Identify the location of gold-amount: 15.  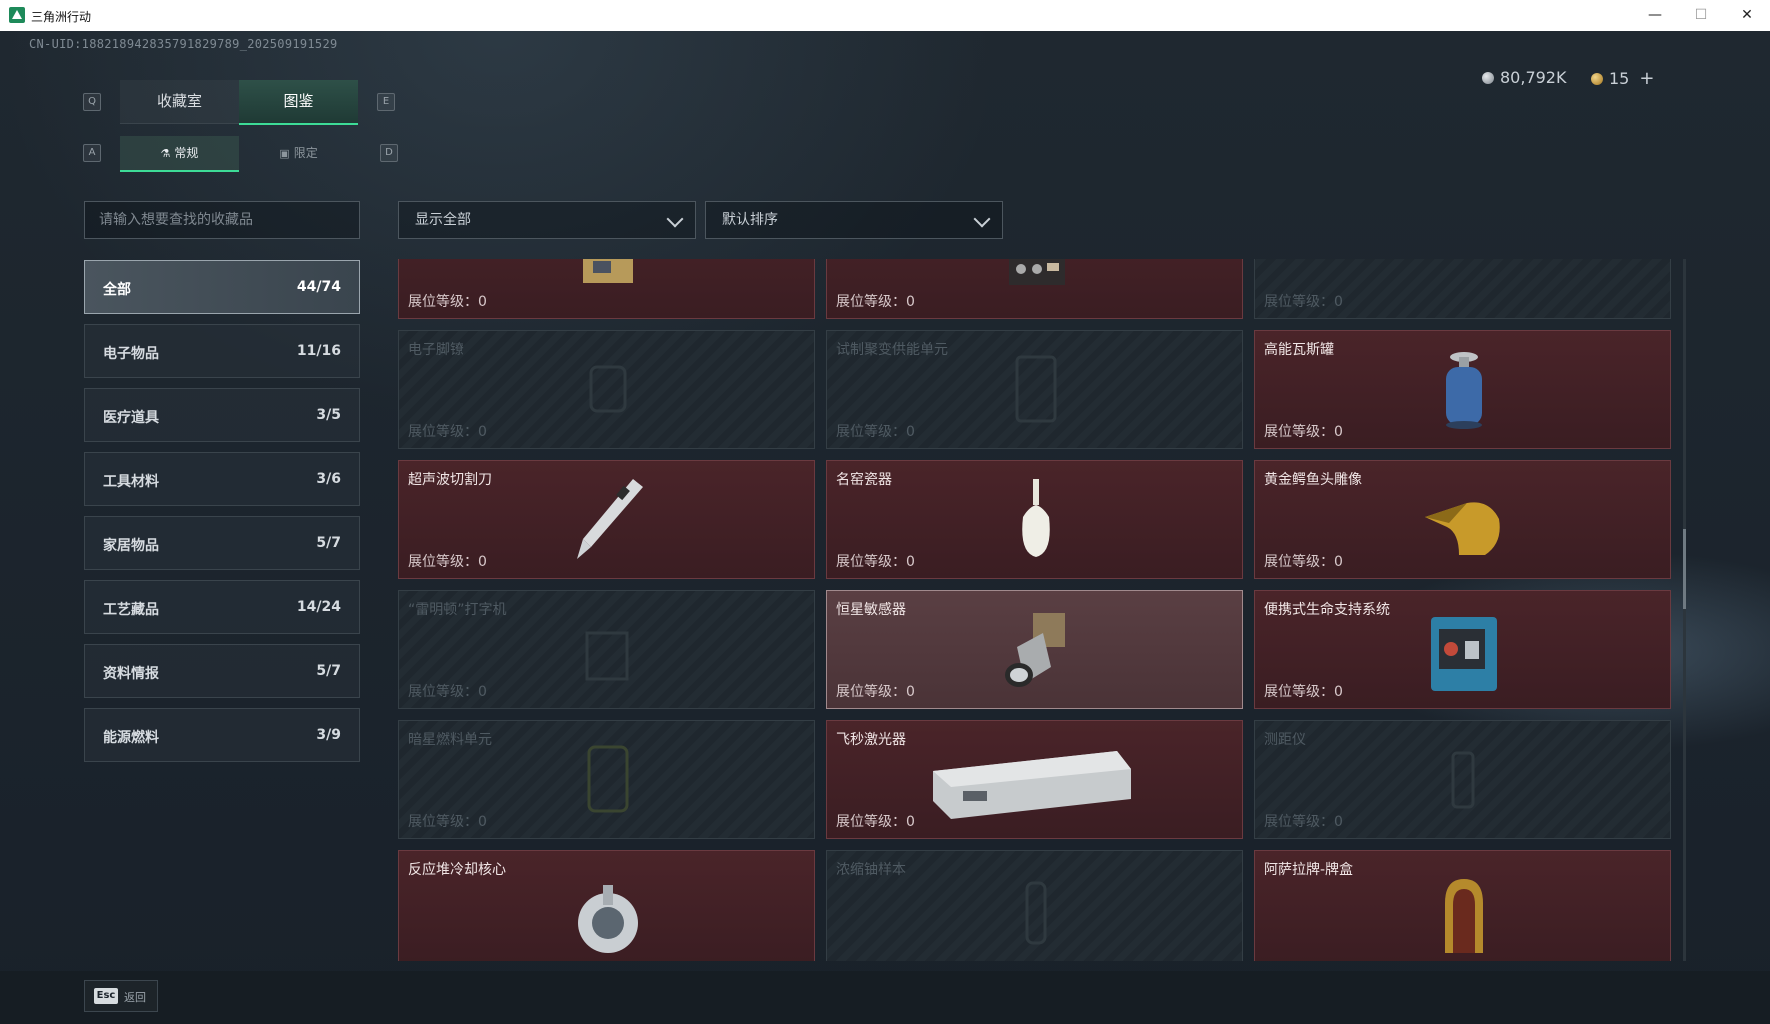
(1619, 78).